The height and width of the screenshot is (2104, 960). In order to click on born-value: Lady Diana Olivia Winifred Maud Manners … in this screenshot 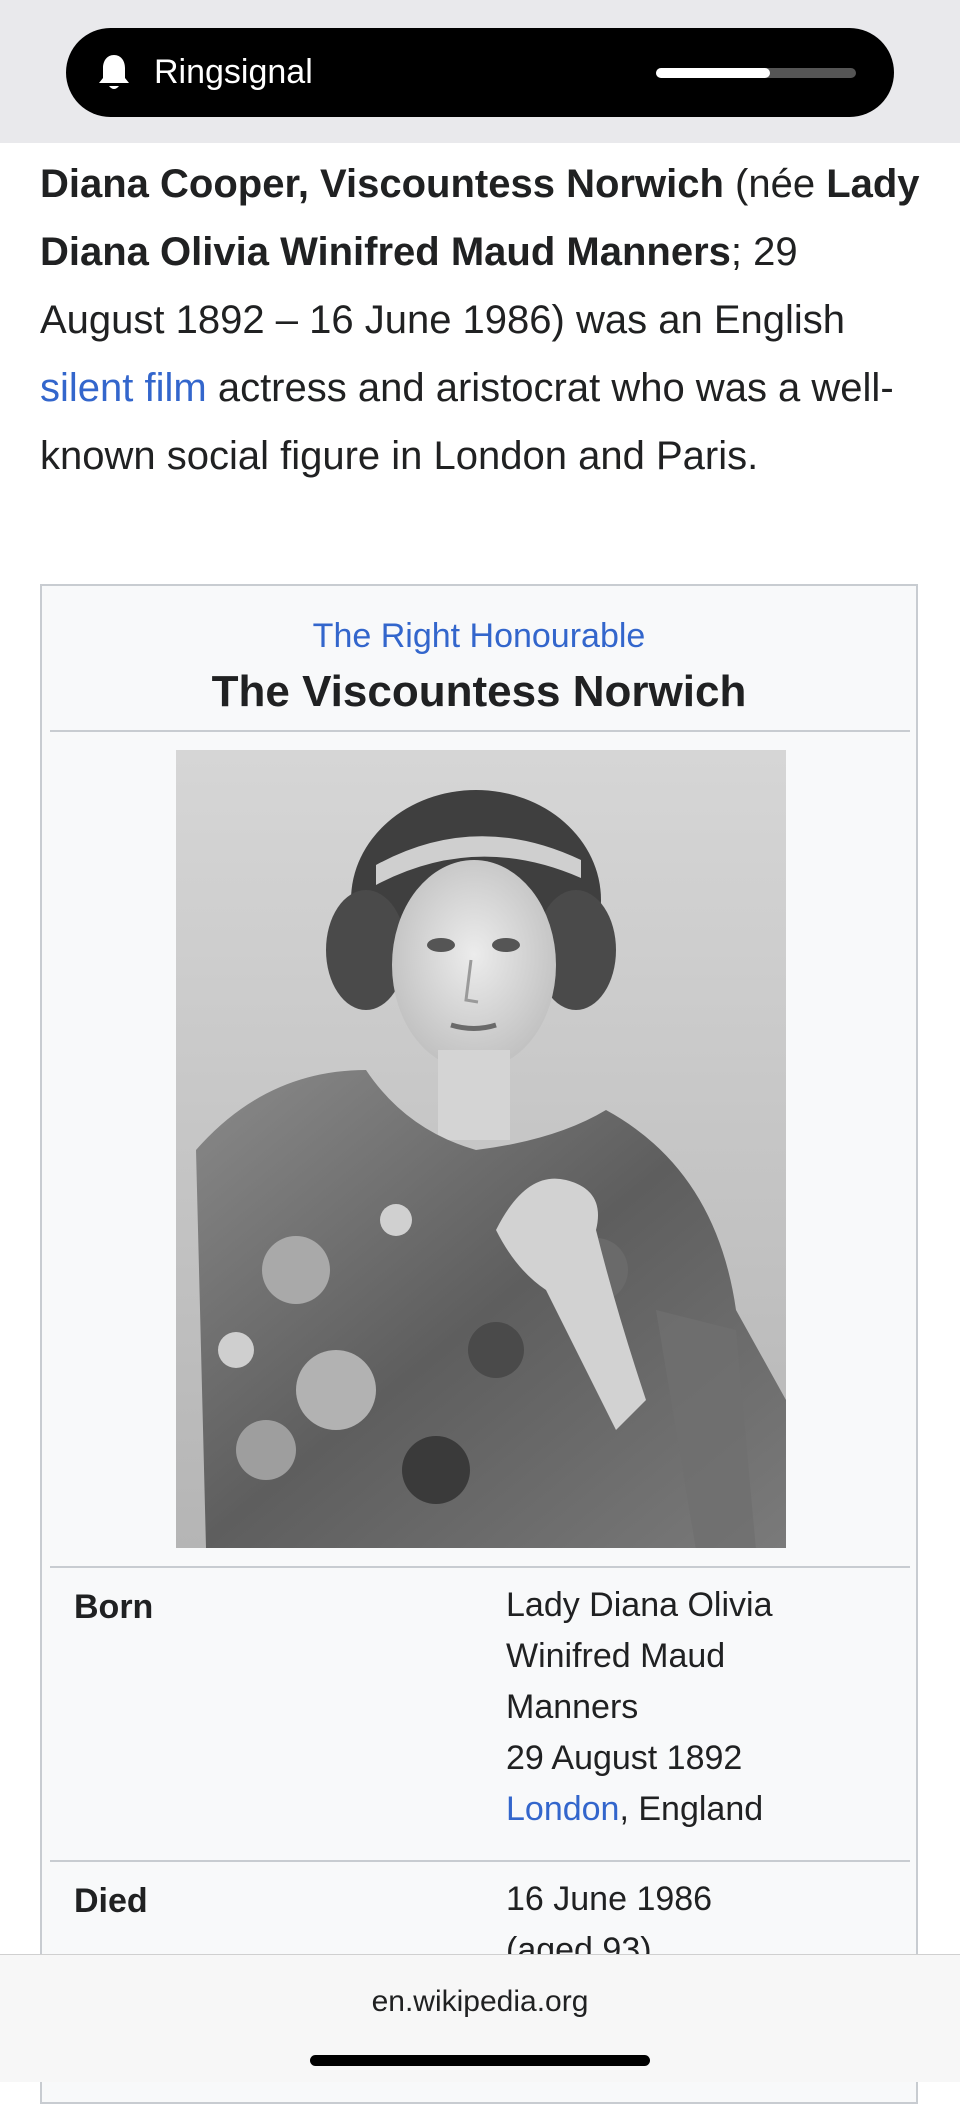, I will do `click(706, 1707)`.